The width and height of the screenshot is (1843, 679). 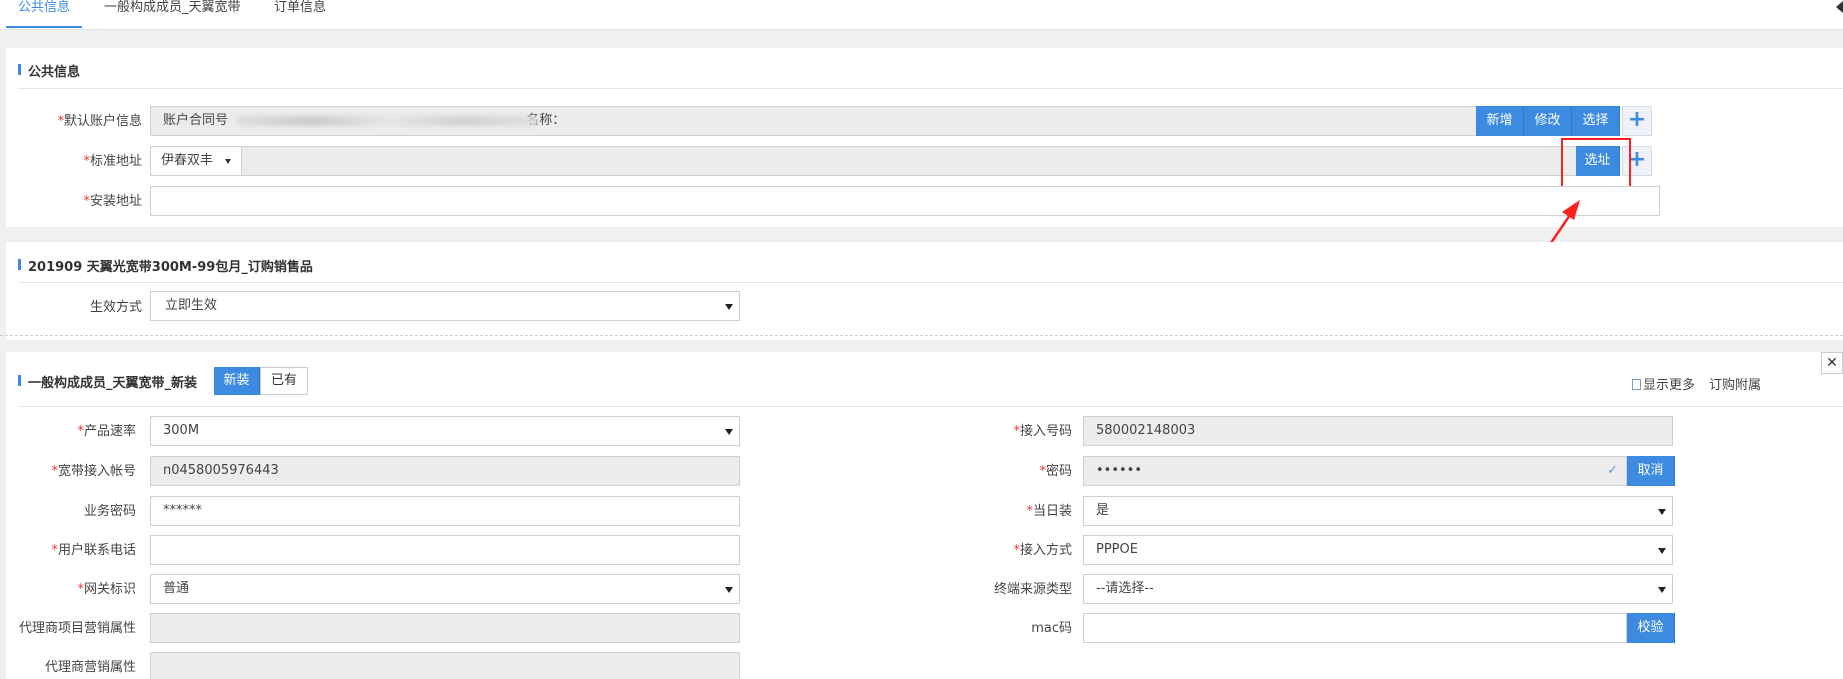 What do you see at coordinates (99, 121) in the screenshot?
I see `account-label: *默认账户信息` at bounding box center [99, 121].